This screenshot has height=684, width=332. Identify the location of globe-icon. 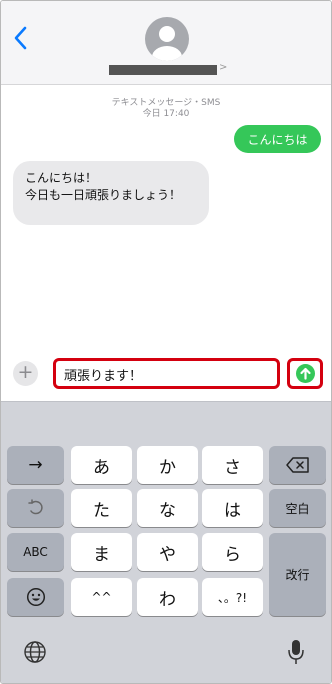
(35, 652).